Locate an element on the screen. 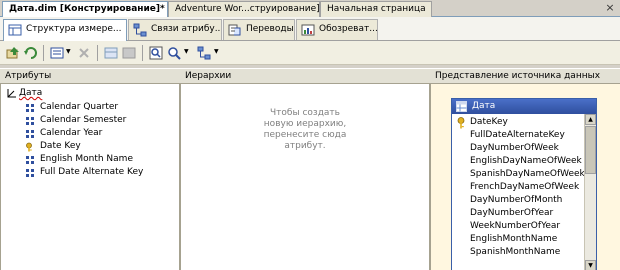 The width and height of the screenshot is (620, 270). close-icon: × is located at coordinates (610, 8).